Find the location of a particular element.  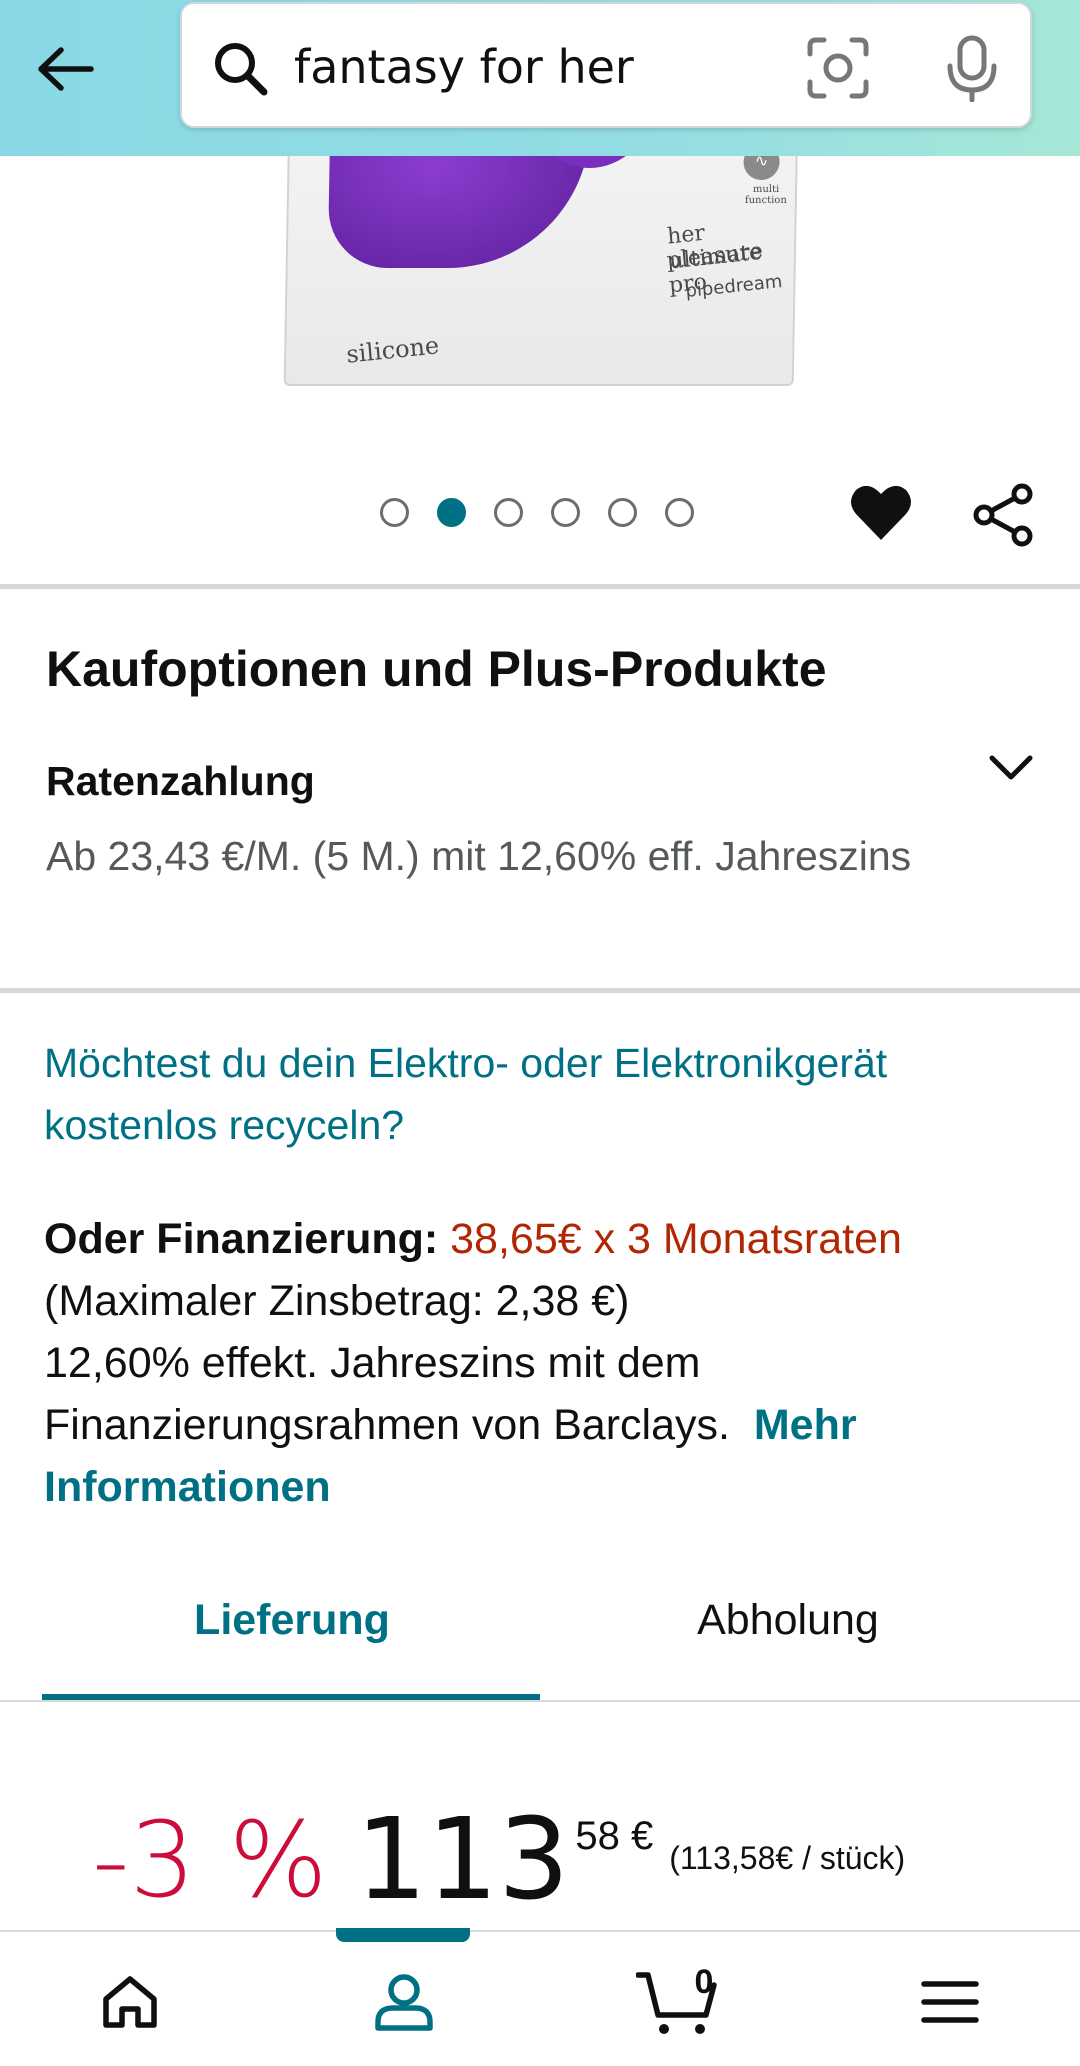

nav-menu is located at coordinates (950, 2002).